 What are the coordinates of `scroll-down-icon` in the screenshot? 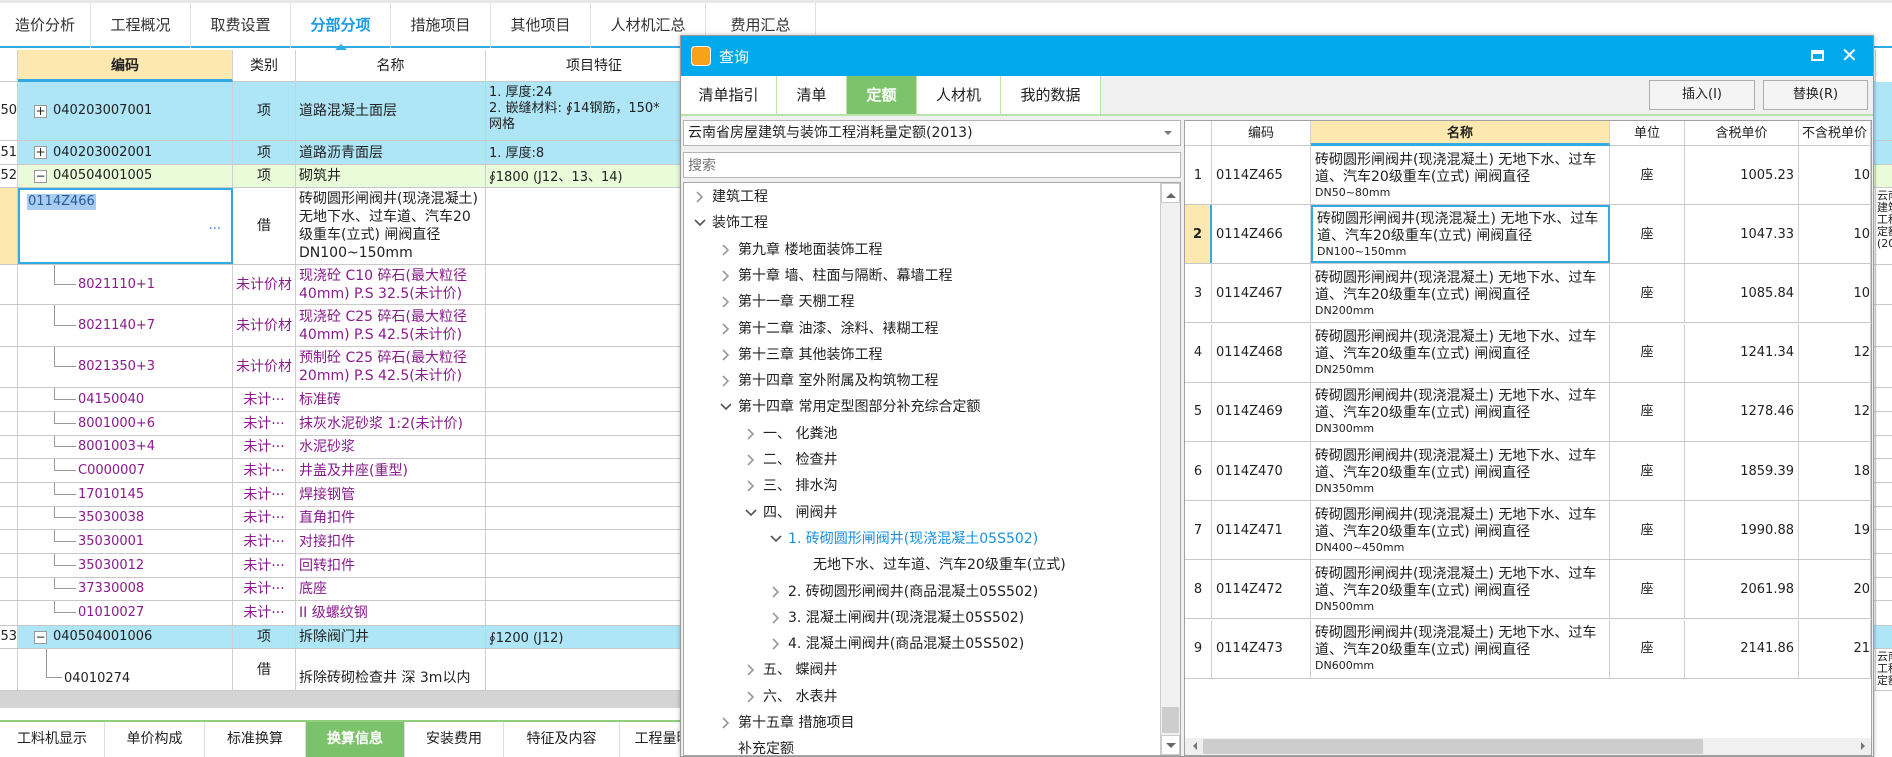 It's located at (1170, 745).